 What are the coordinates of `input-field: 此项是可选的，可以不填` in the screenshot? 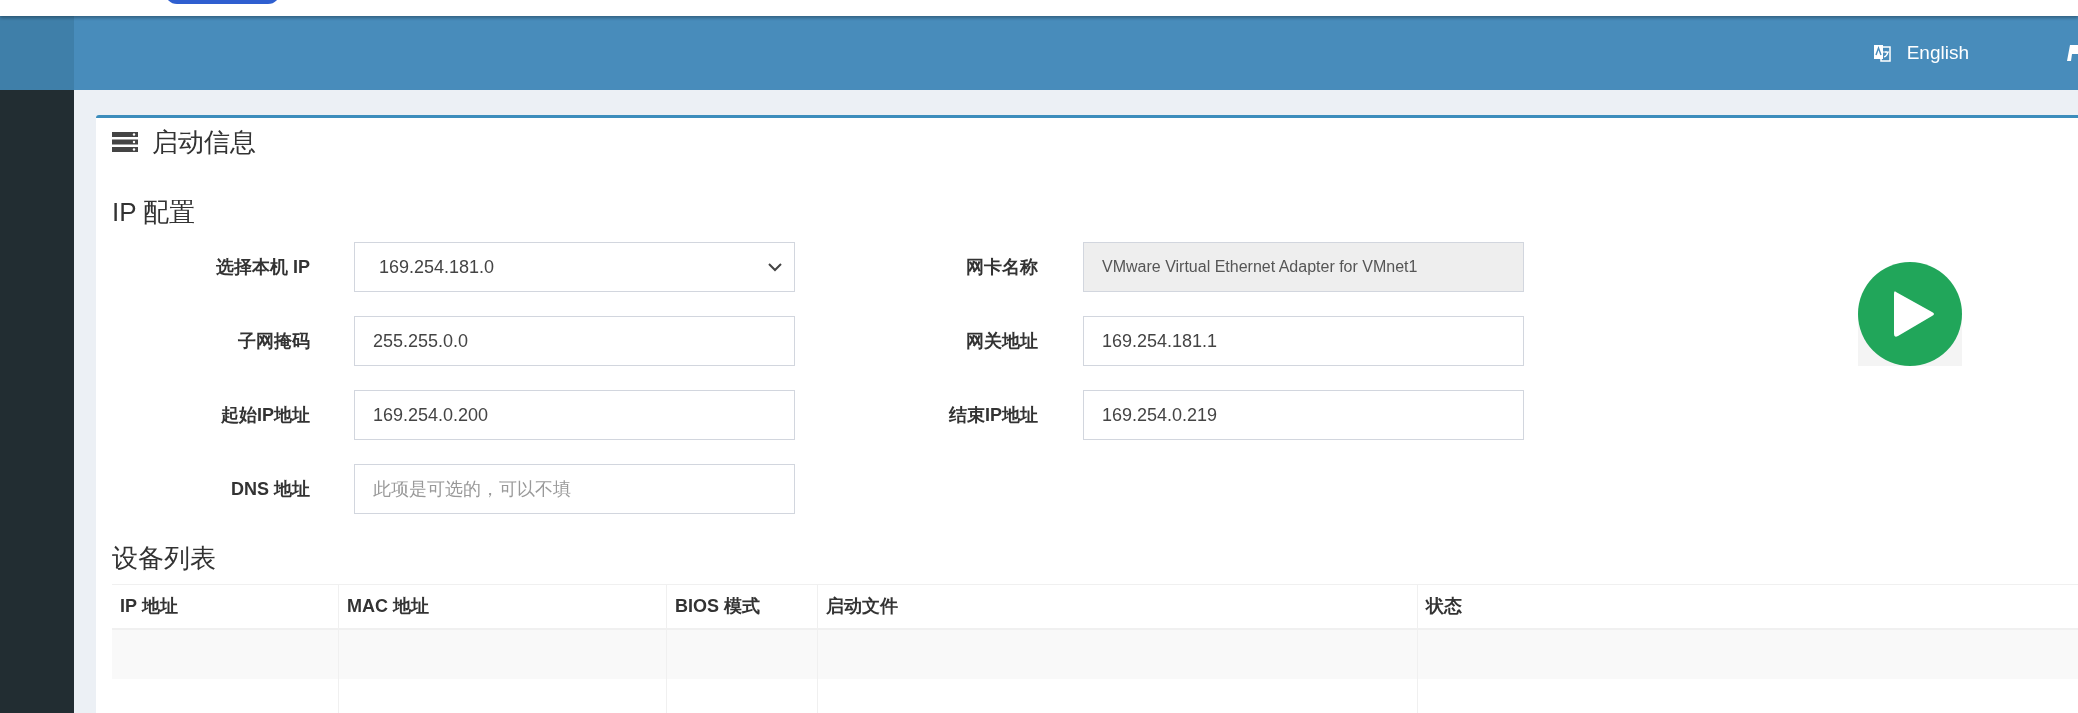 It's located at (574, 489).